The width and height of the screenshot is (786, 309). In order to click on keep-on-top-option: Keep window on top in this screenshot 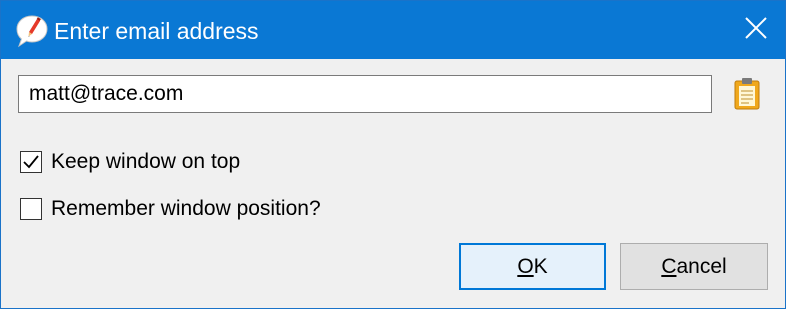, I will do `click(130, 162)`.